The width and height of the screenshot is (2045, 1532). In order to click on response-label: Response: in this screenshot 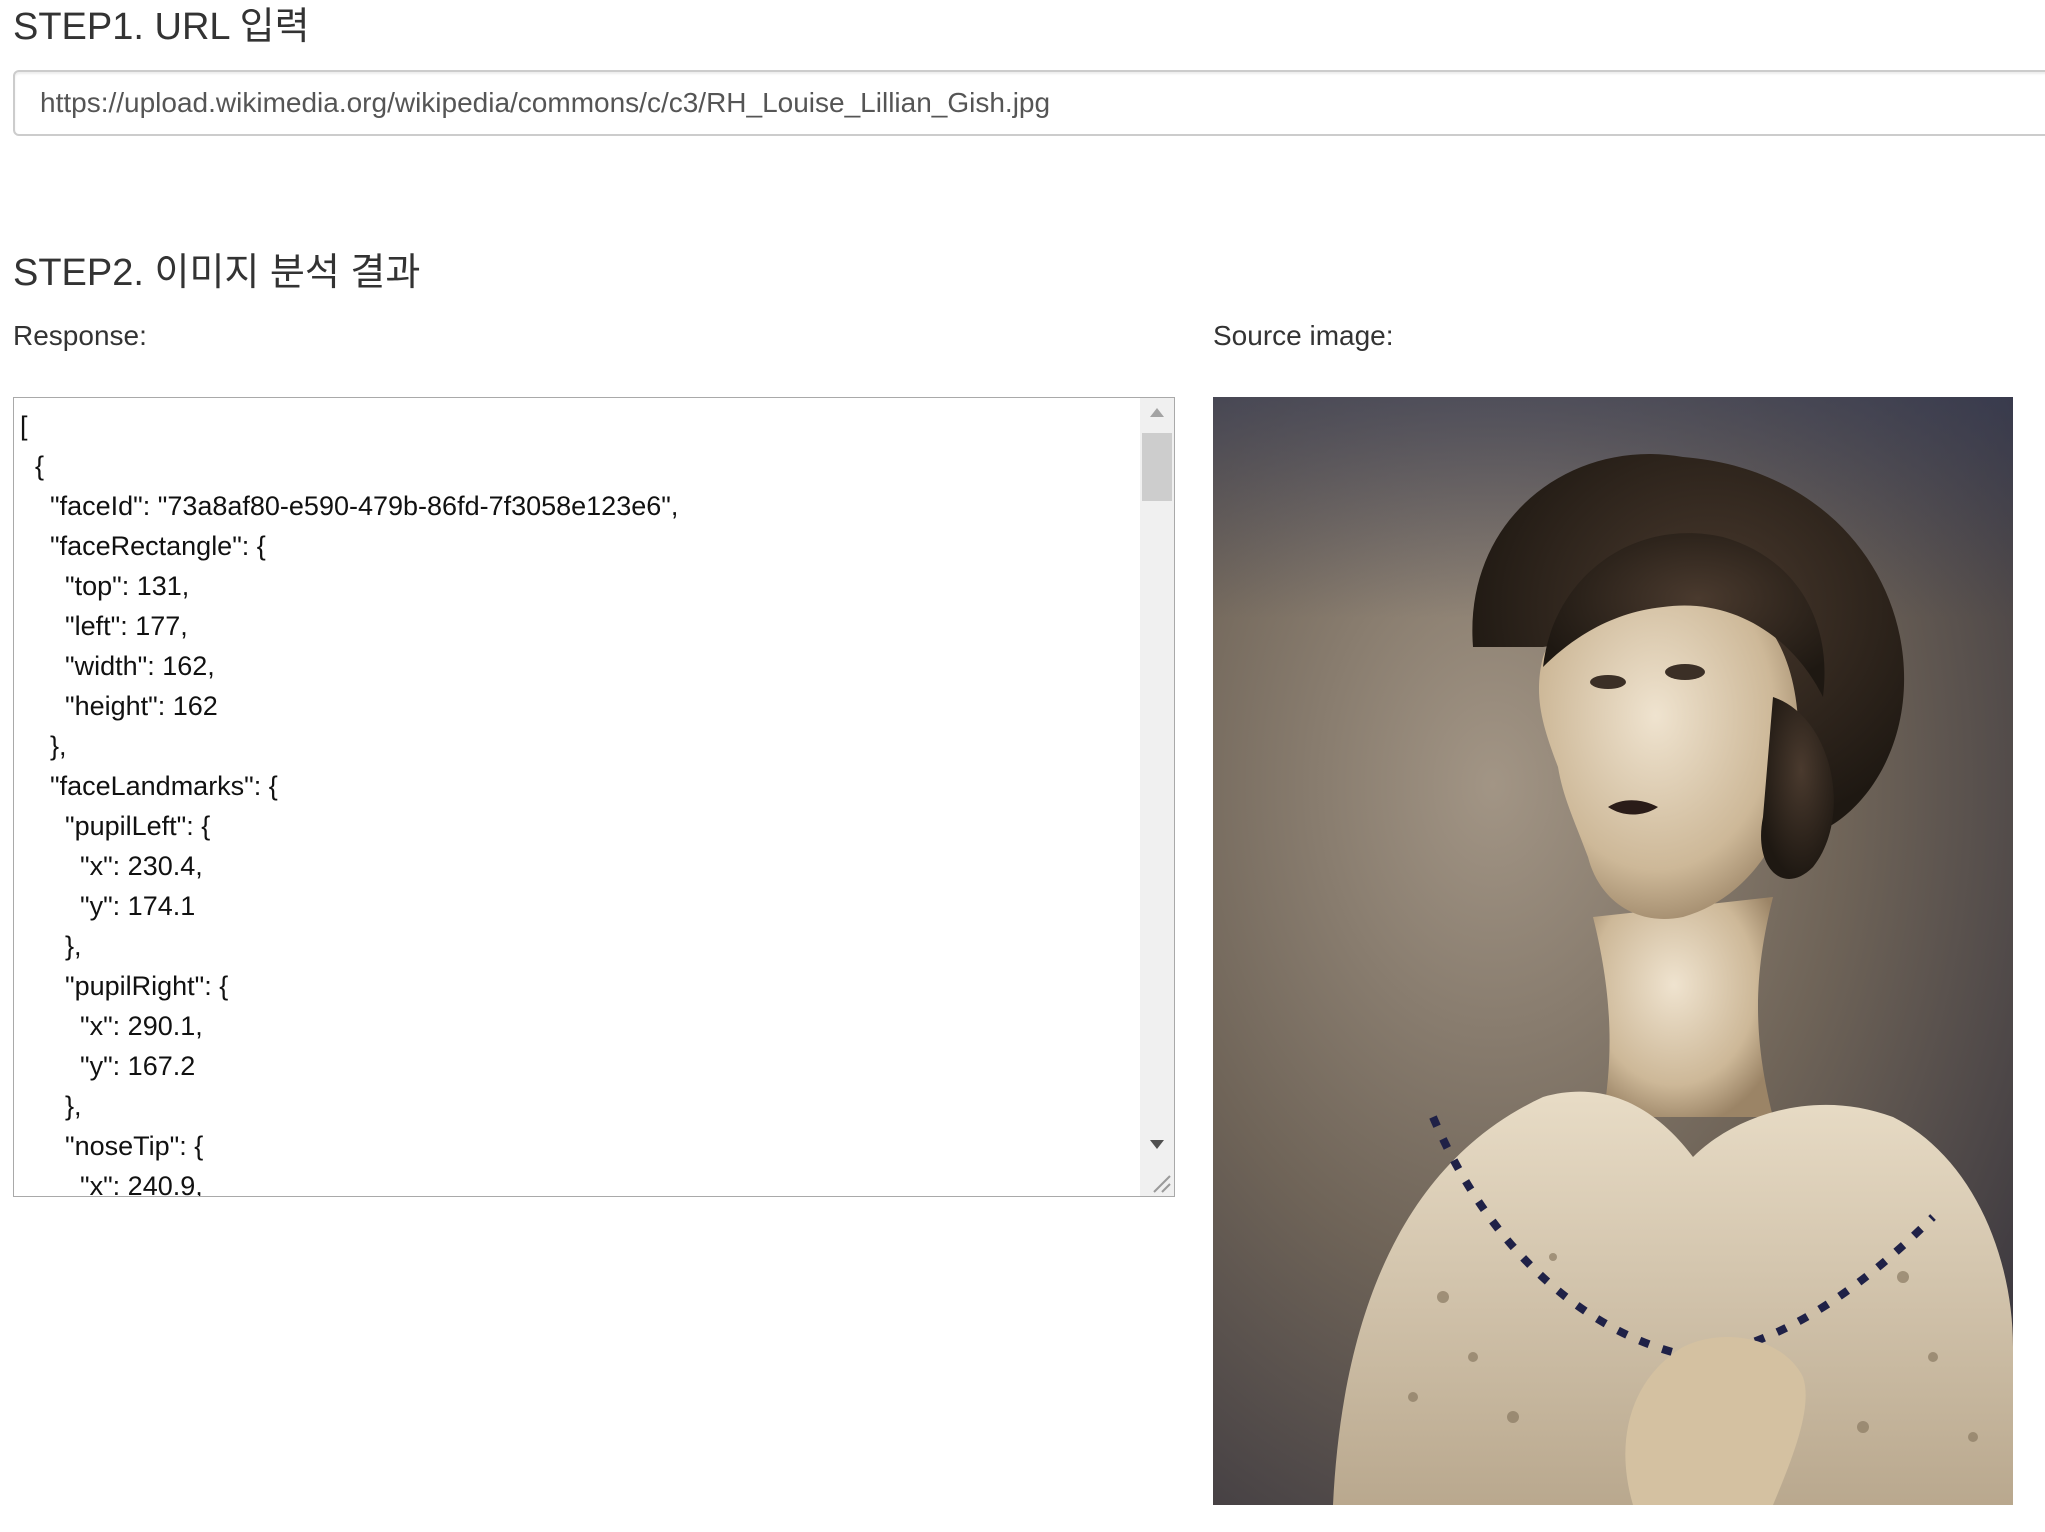, I will do `click(80, 335)`.